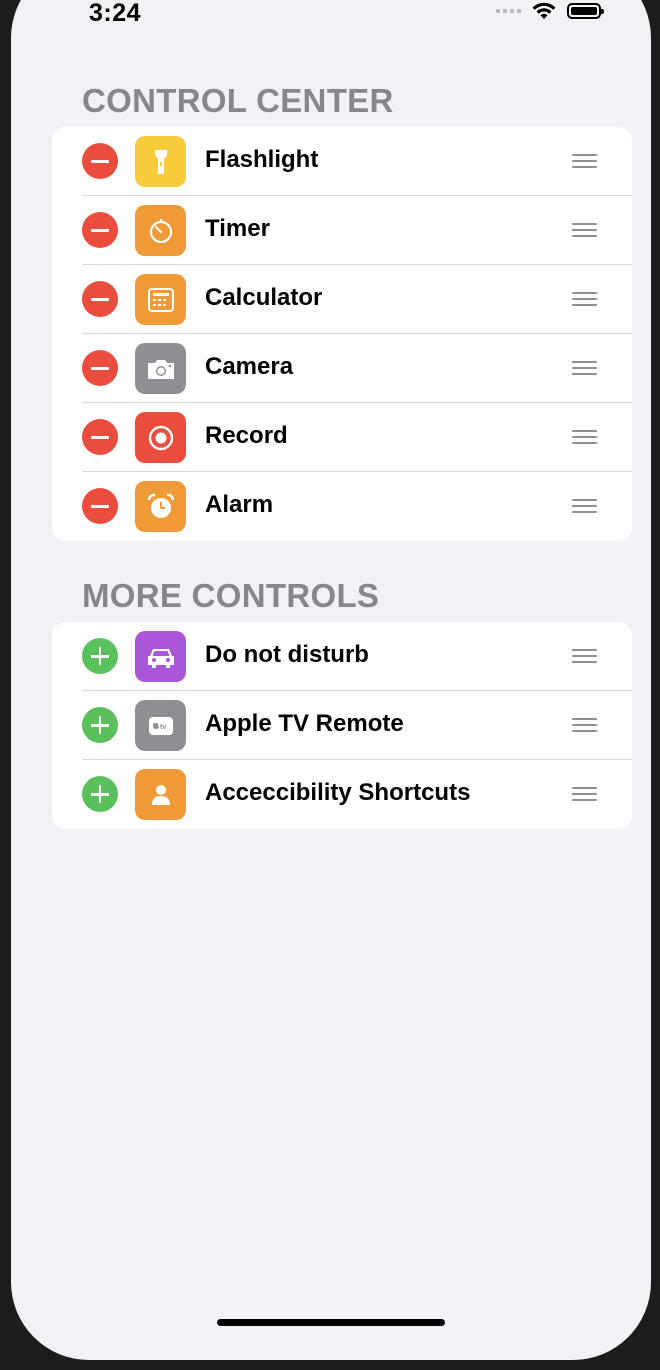 The height and width of the screenshot is (1370, 660). What do you see at coordinates (544, 10) in the screenshot?
I see `wifi-icon` at bounding box center [544, 10].